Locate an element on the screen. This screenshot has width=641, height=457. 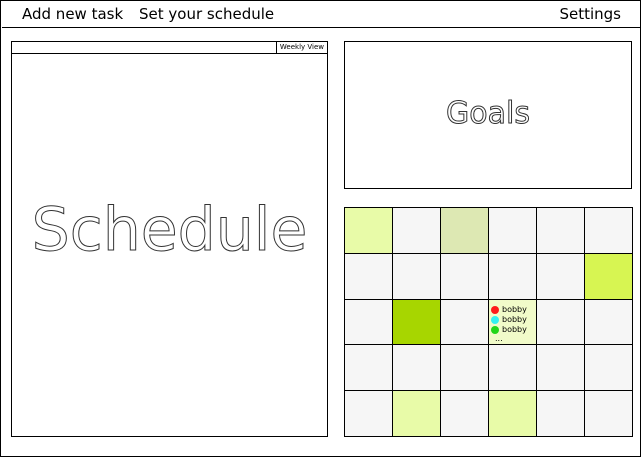
schedule-title: Schedule is located at coordinates (169, 230).